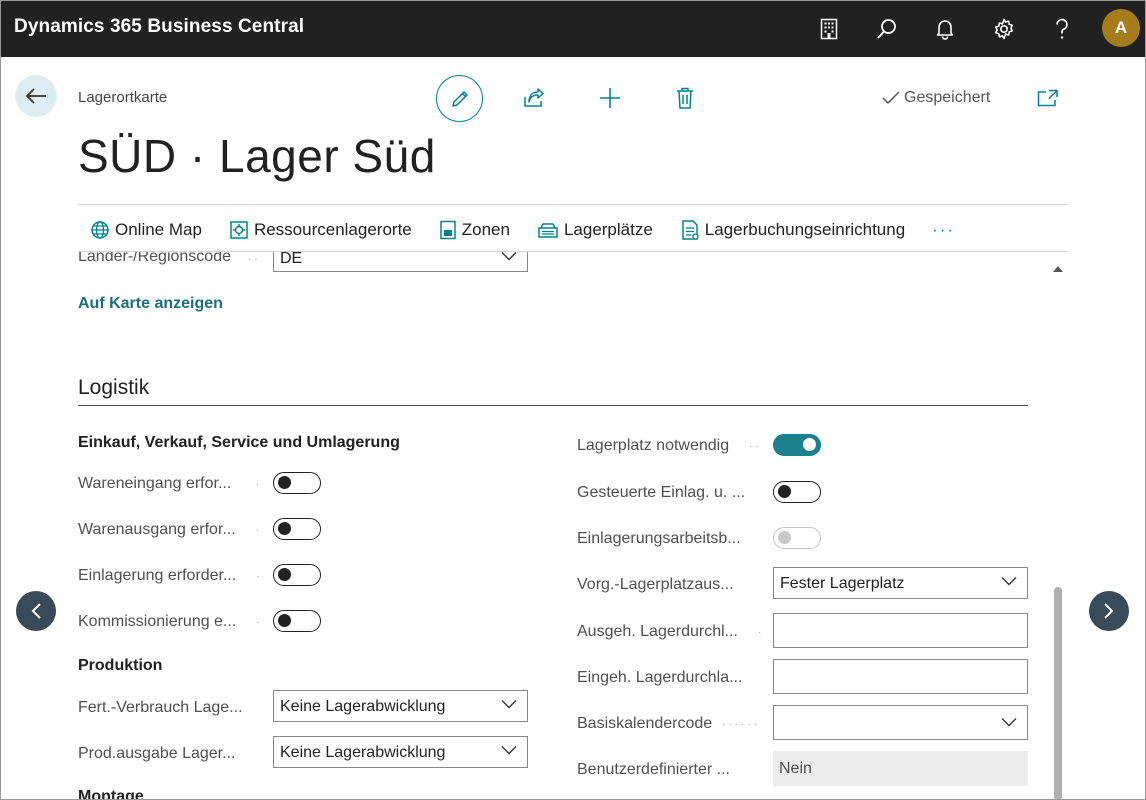  What do you see at coordinates (608, 229) in the screenshot?
I see `action-label: Lagerplätze` at bounding box center [608, 229].